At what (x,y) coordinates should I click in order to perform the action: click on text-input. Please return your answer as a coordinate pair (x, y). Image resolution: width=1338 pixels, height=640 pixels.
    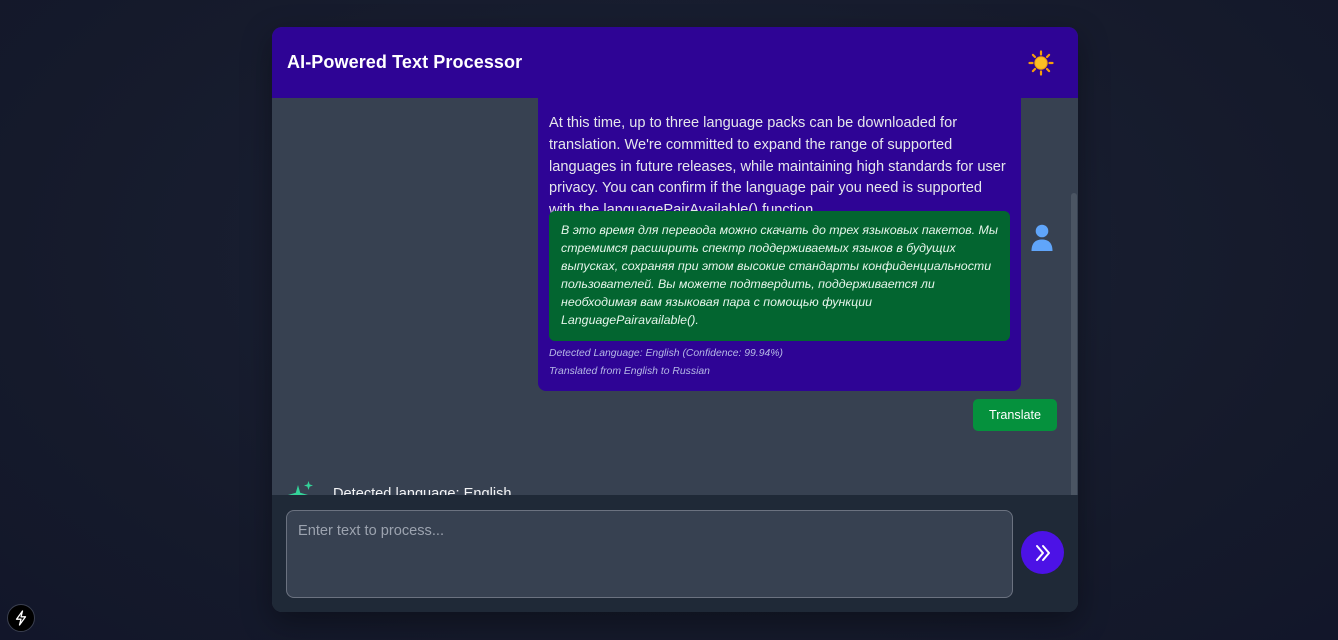
    Looking at the image, I should click on (649, 554).